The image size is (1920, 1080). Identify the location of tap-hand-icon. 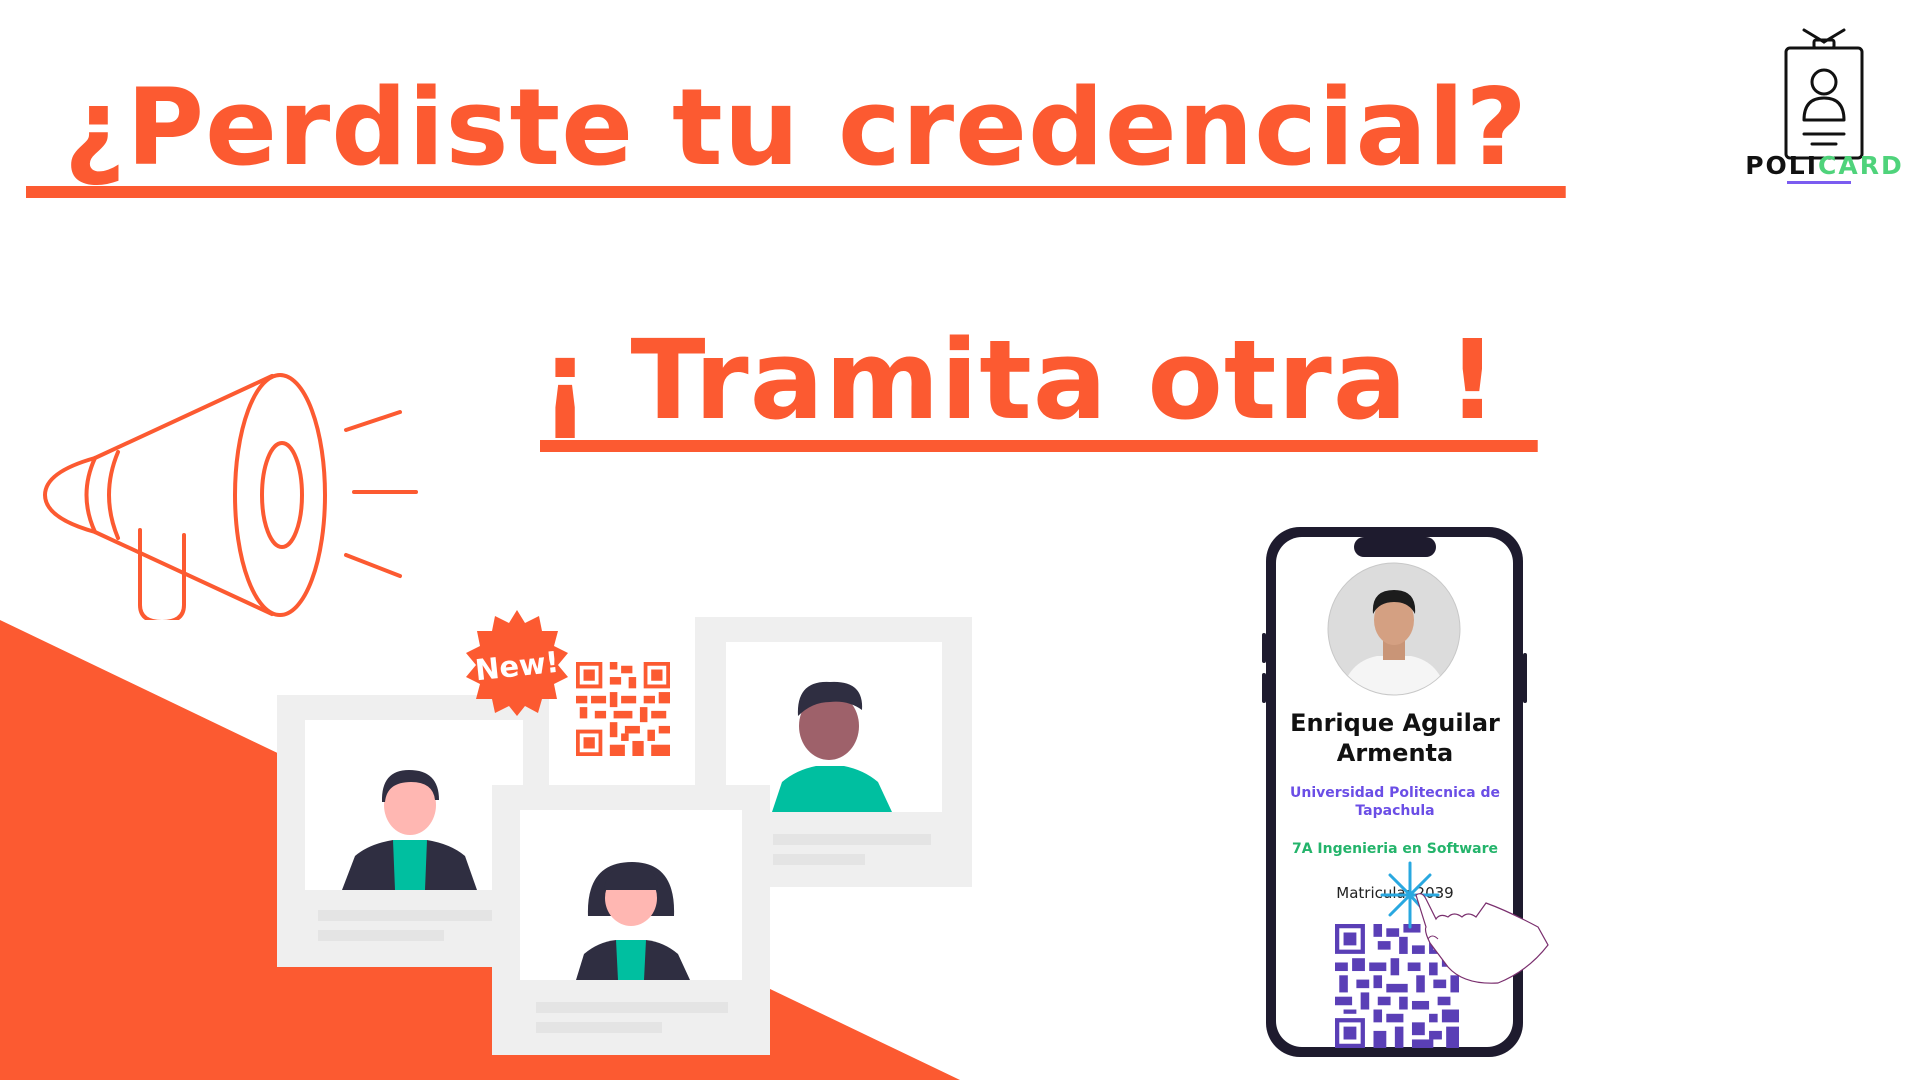
(1464, 922).